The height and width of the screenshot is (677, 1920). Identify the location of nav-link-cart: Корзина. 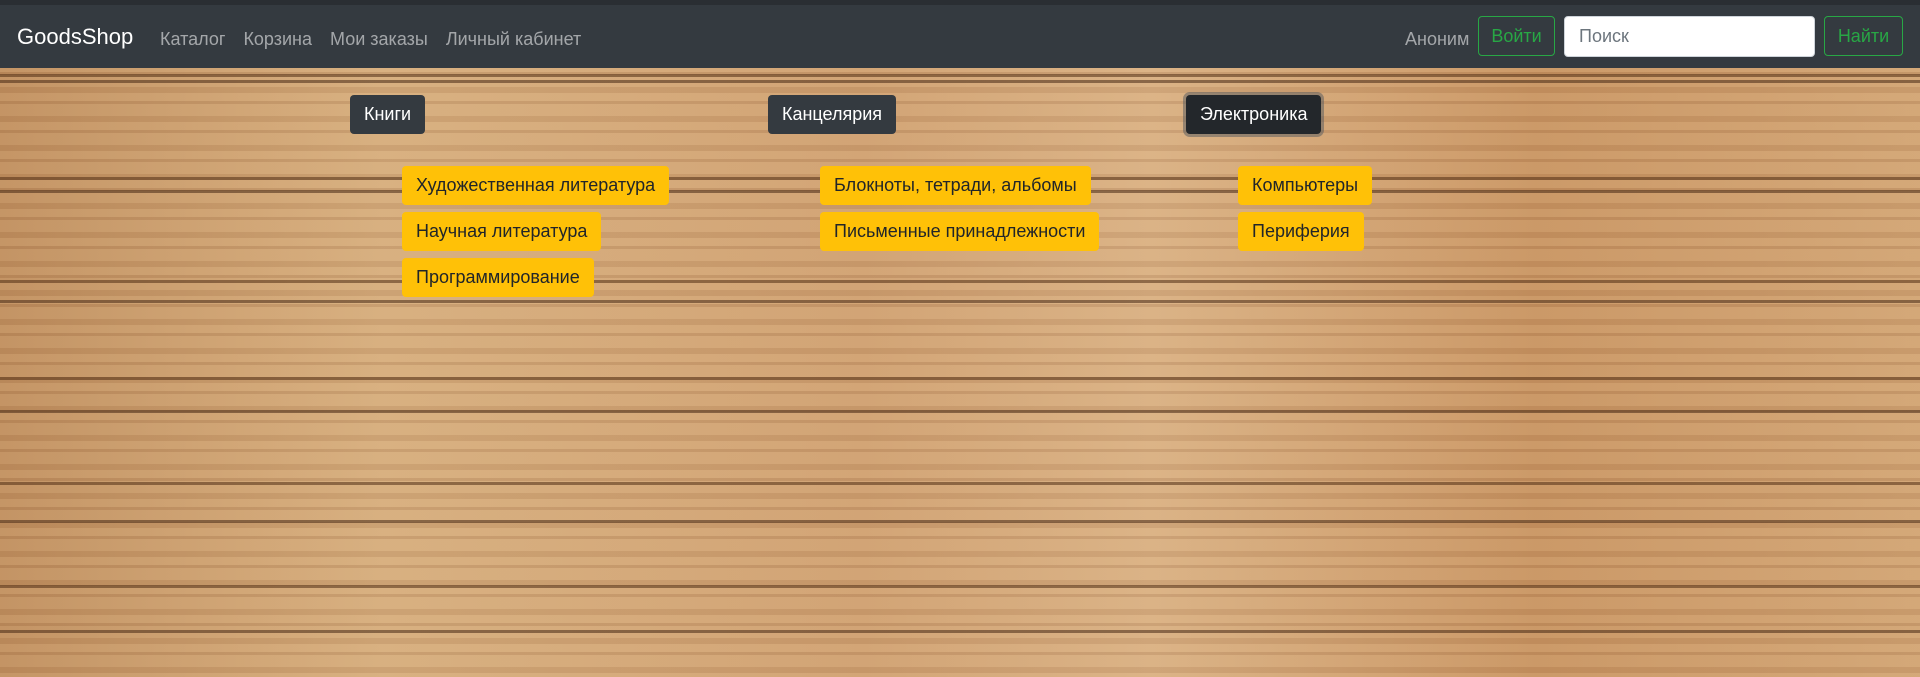
(277, 39).